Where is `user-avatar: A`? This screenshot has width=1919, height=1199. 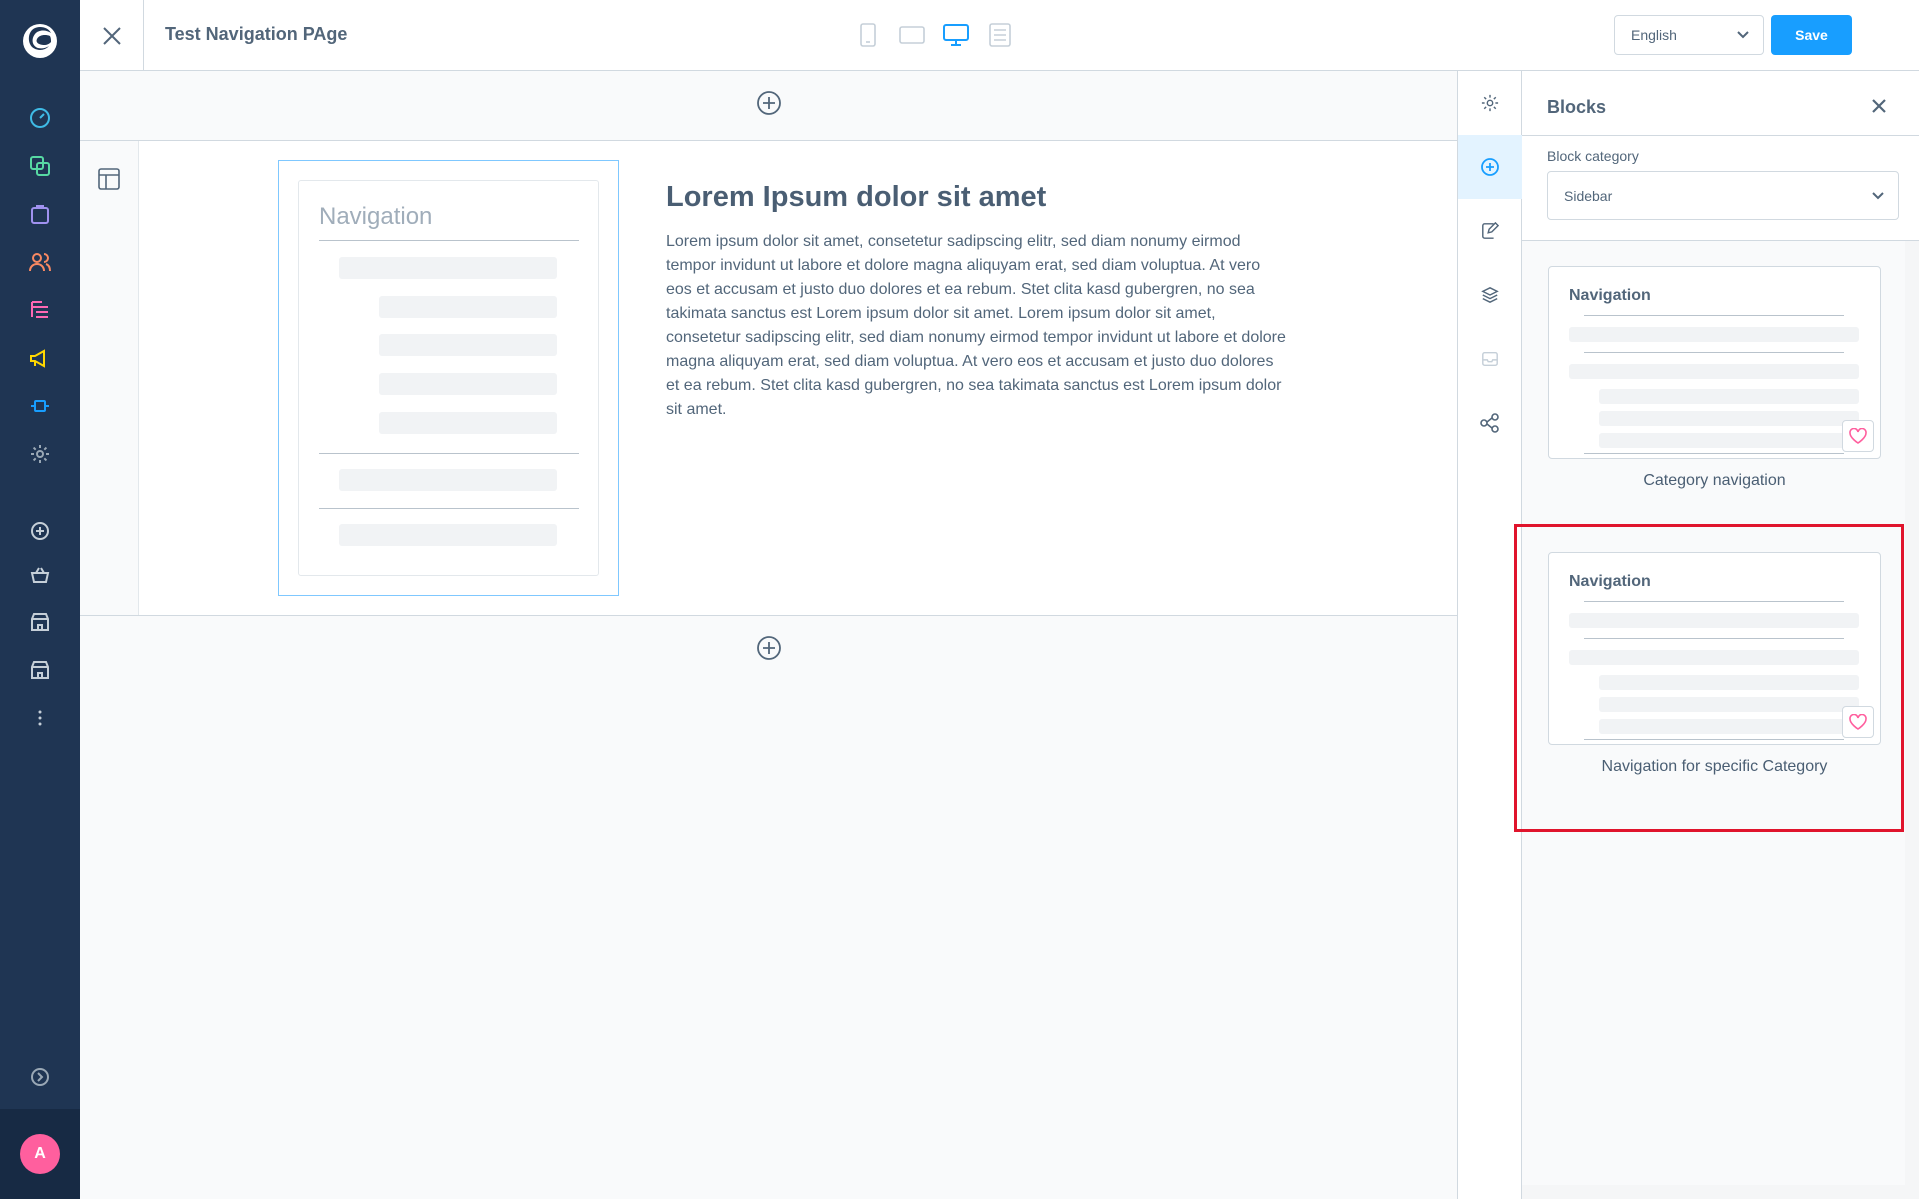
user-avatar: A is located at coordinates (40, 1154).